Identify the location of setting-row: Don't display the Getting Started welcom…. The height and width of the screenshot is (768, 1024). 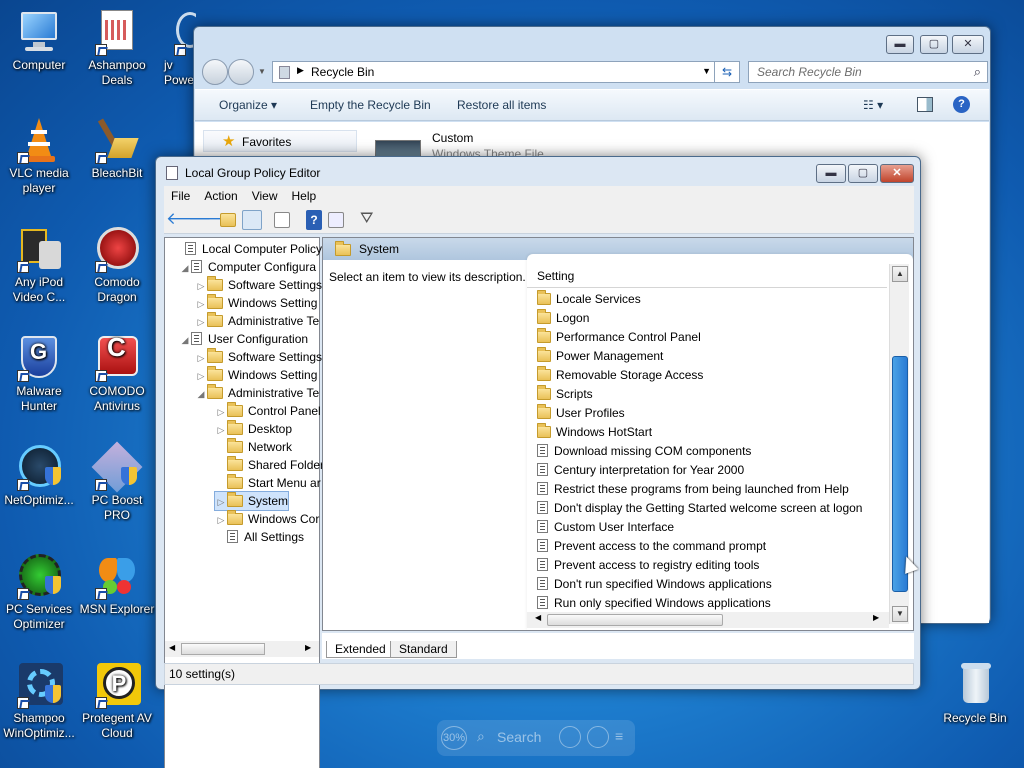
(699, 508).